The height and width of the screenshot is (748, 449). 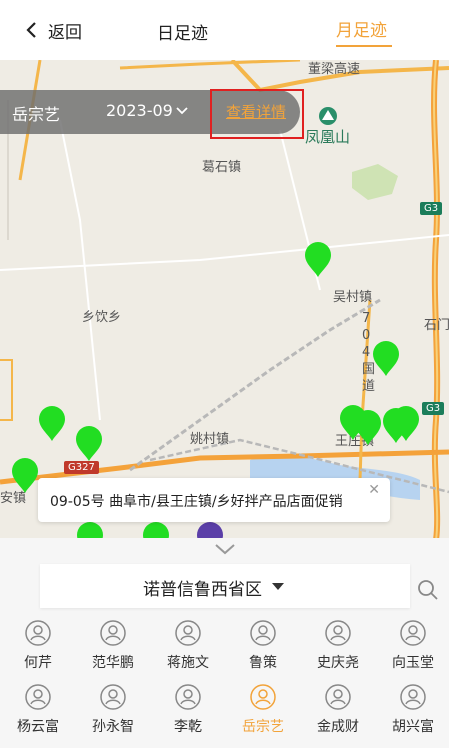 I want to click on region-selector: 诺普信鲁西省区, so click(x=225, y=586).